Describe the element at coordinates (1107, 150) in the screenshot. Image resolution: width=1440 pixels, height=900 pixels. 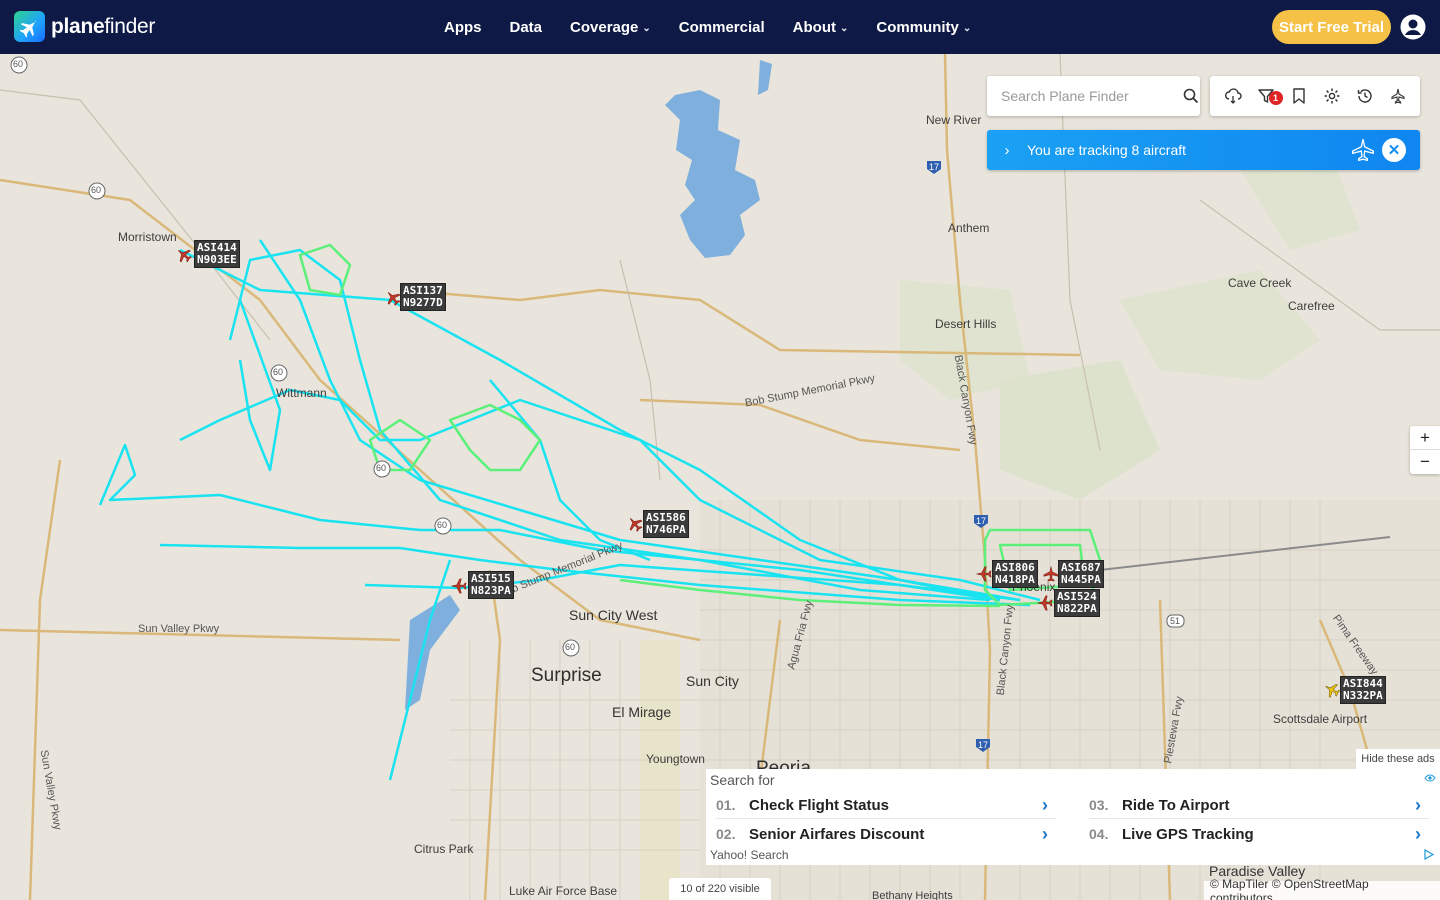
I see `tracking-text: You are tracking 8 aircraft` at that location.